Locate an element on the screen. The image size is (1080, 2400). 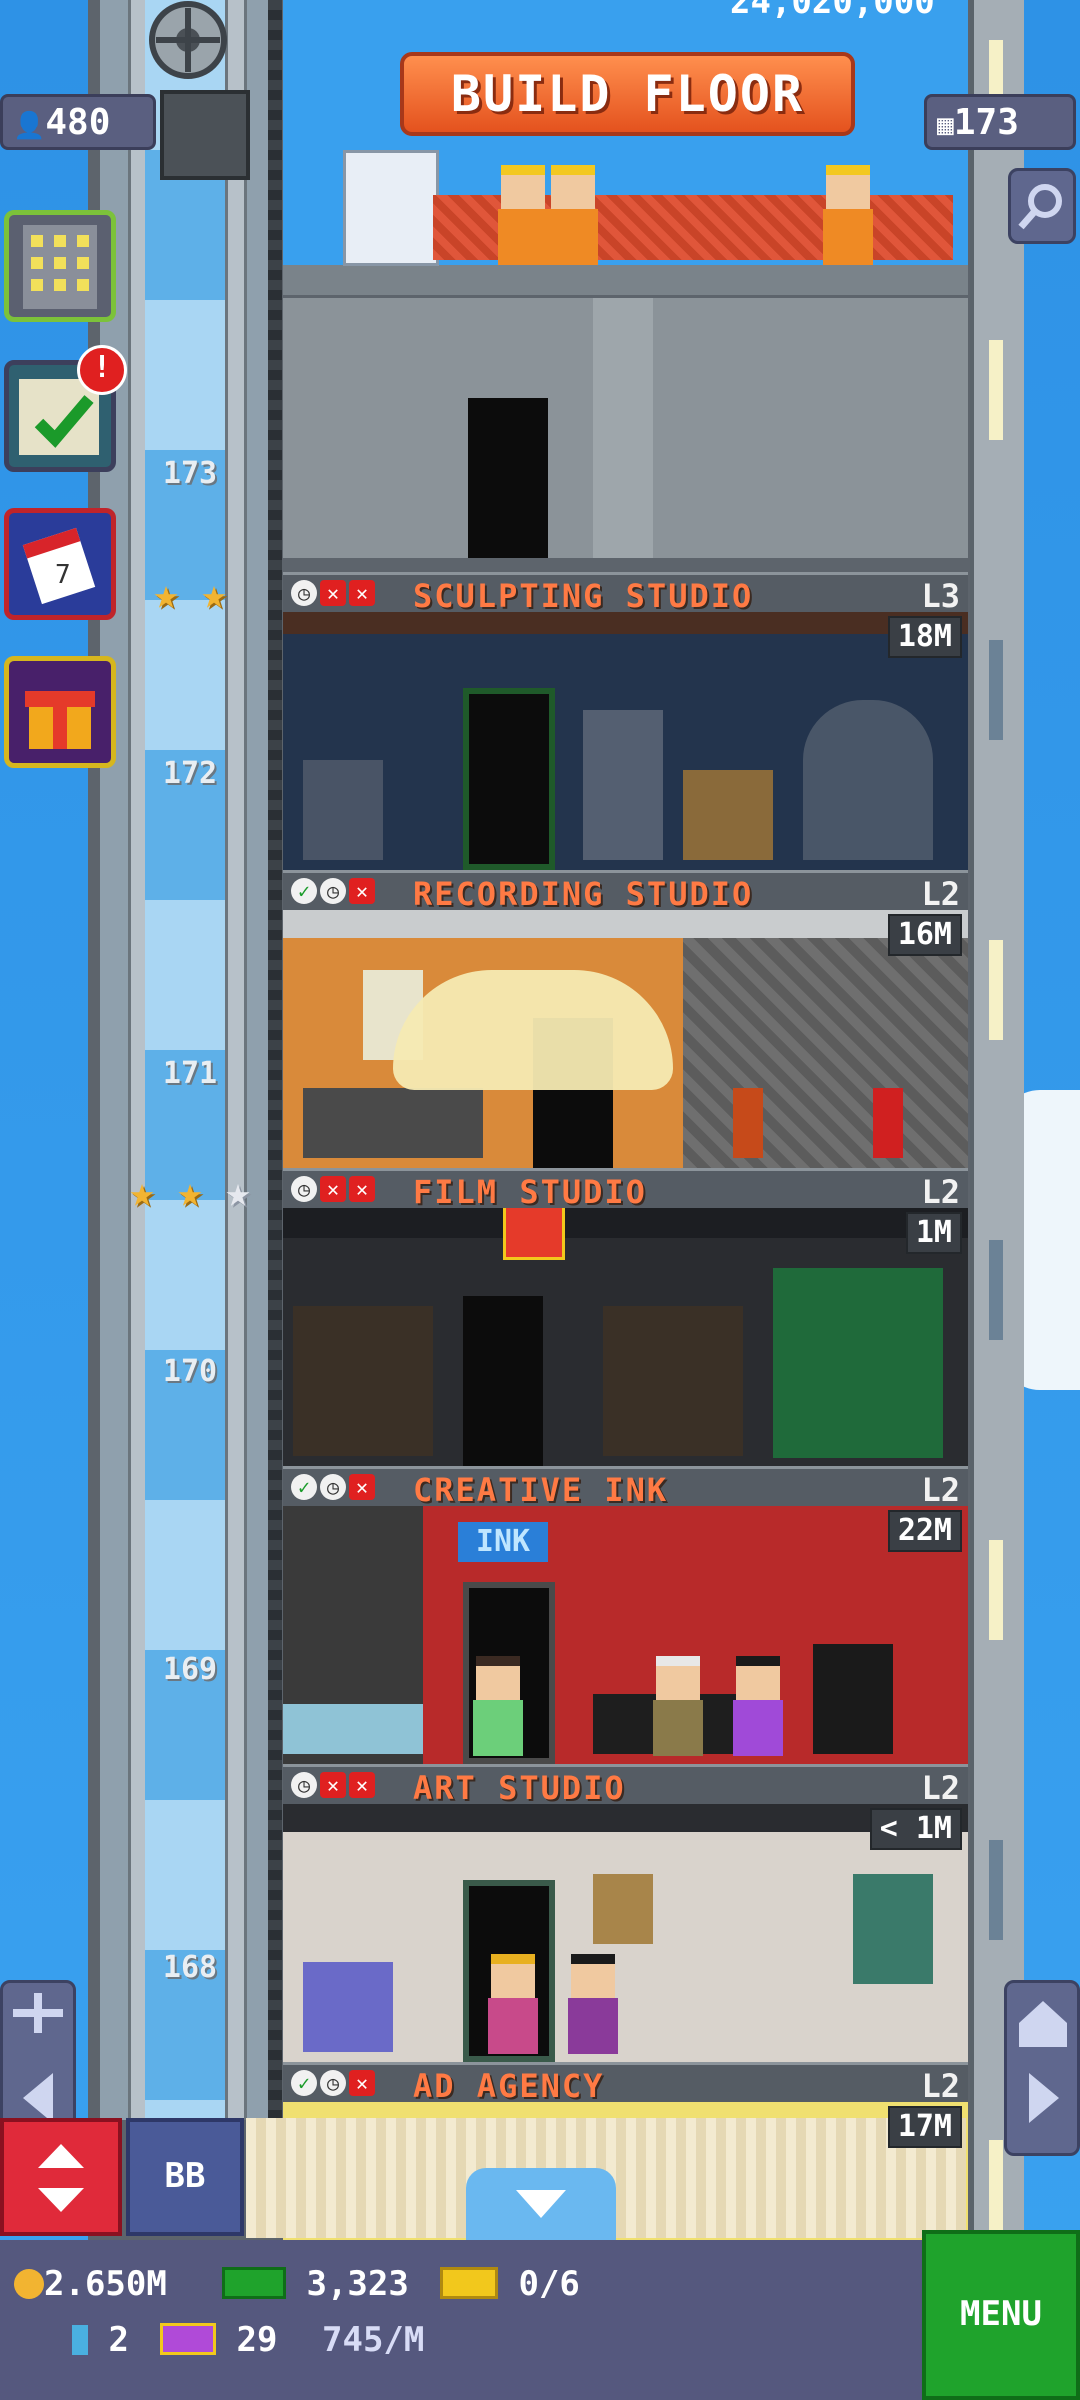
key-icon is located at coordinates (80, 2340).